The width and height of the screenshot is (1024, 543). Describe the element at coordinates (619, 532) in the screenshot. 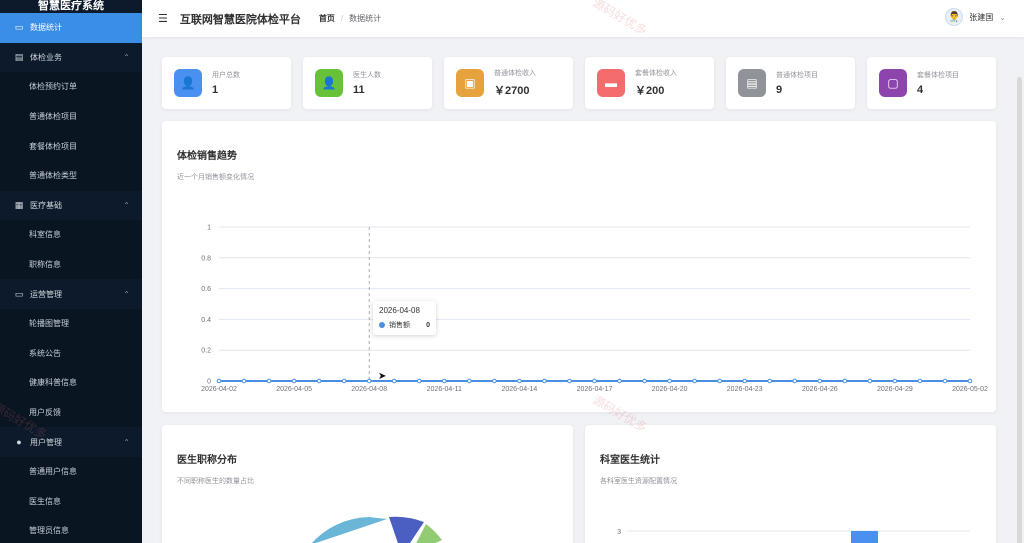

I see `bar-y-tick: 3` at that location.